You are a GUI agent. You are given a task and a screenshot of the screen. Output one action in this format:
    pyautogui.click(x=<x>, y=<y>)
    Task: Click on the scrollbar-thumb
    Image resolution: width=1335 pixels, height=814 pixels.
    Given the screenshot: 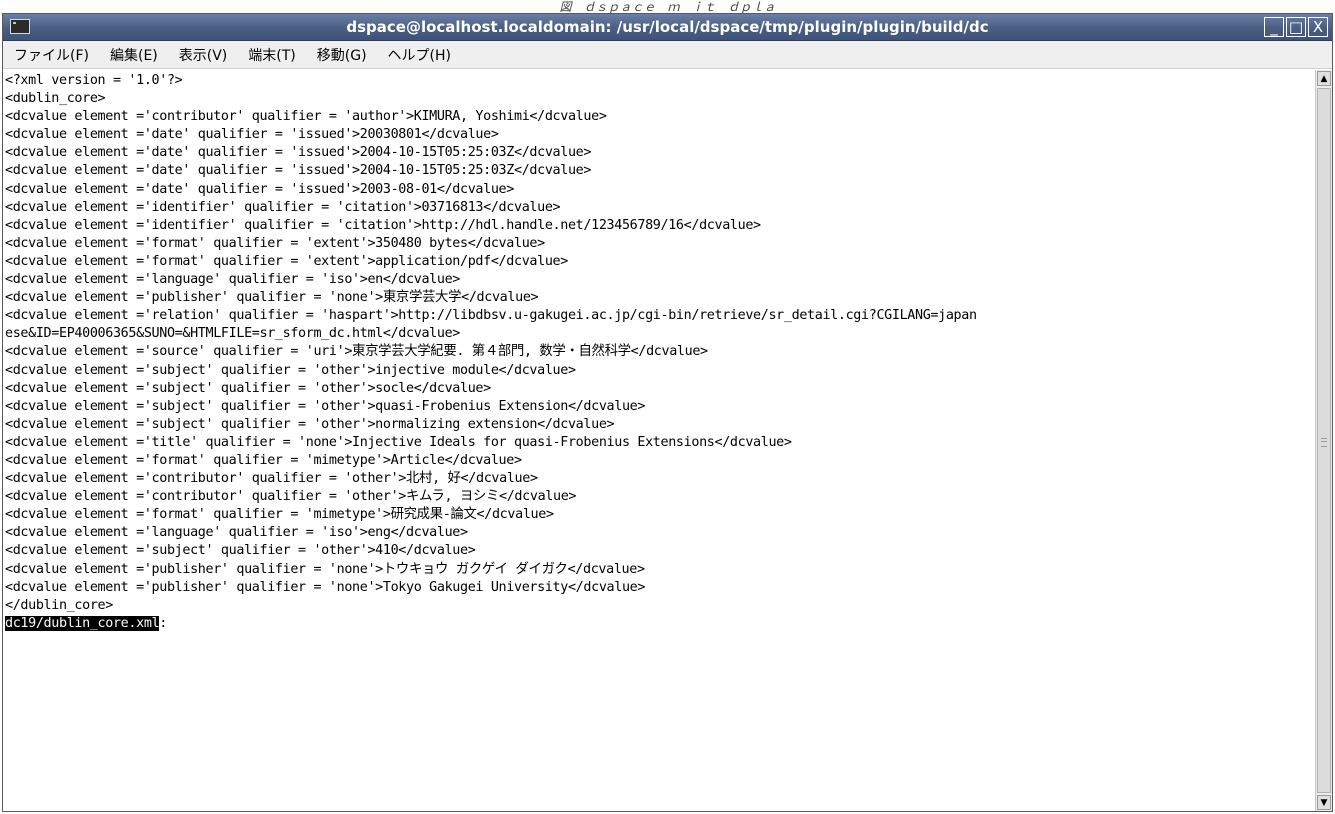 What is the action you would take?
    pyautogui.click(x=1324, y=440)
    